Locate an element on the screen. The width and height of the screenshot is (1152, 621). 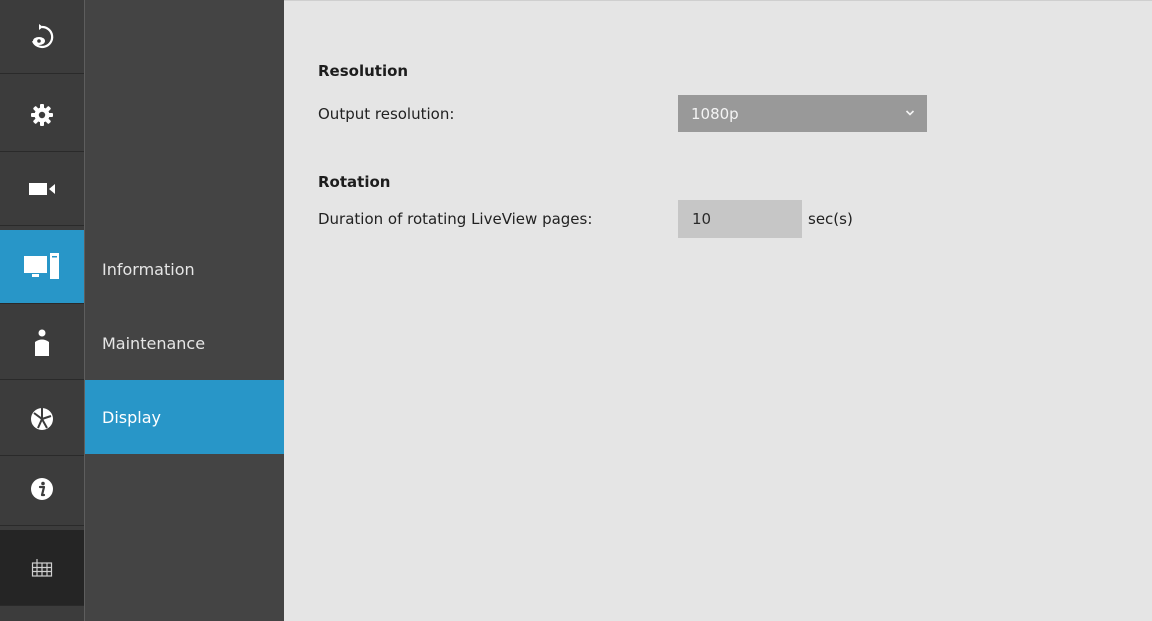
rail-item-settings is located at coordinates (42, 115).